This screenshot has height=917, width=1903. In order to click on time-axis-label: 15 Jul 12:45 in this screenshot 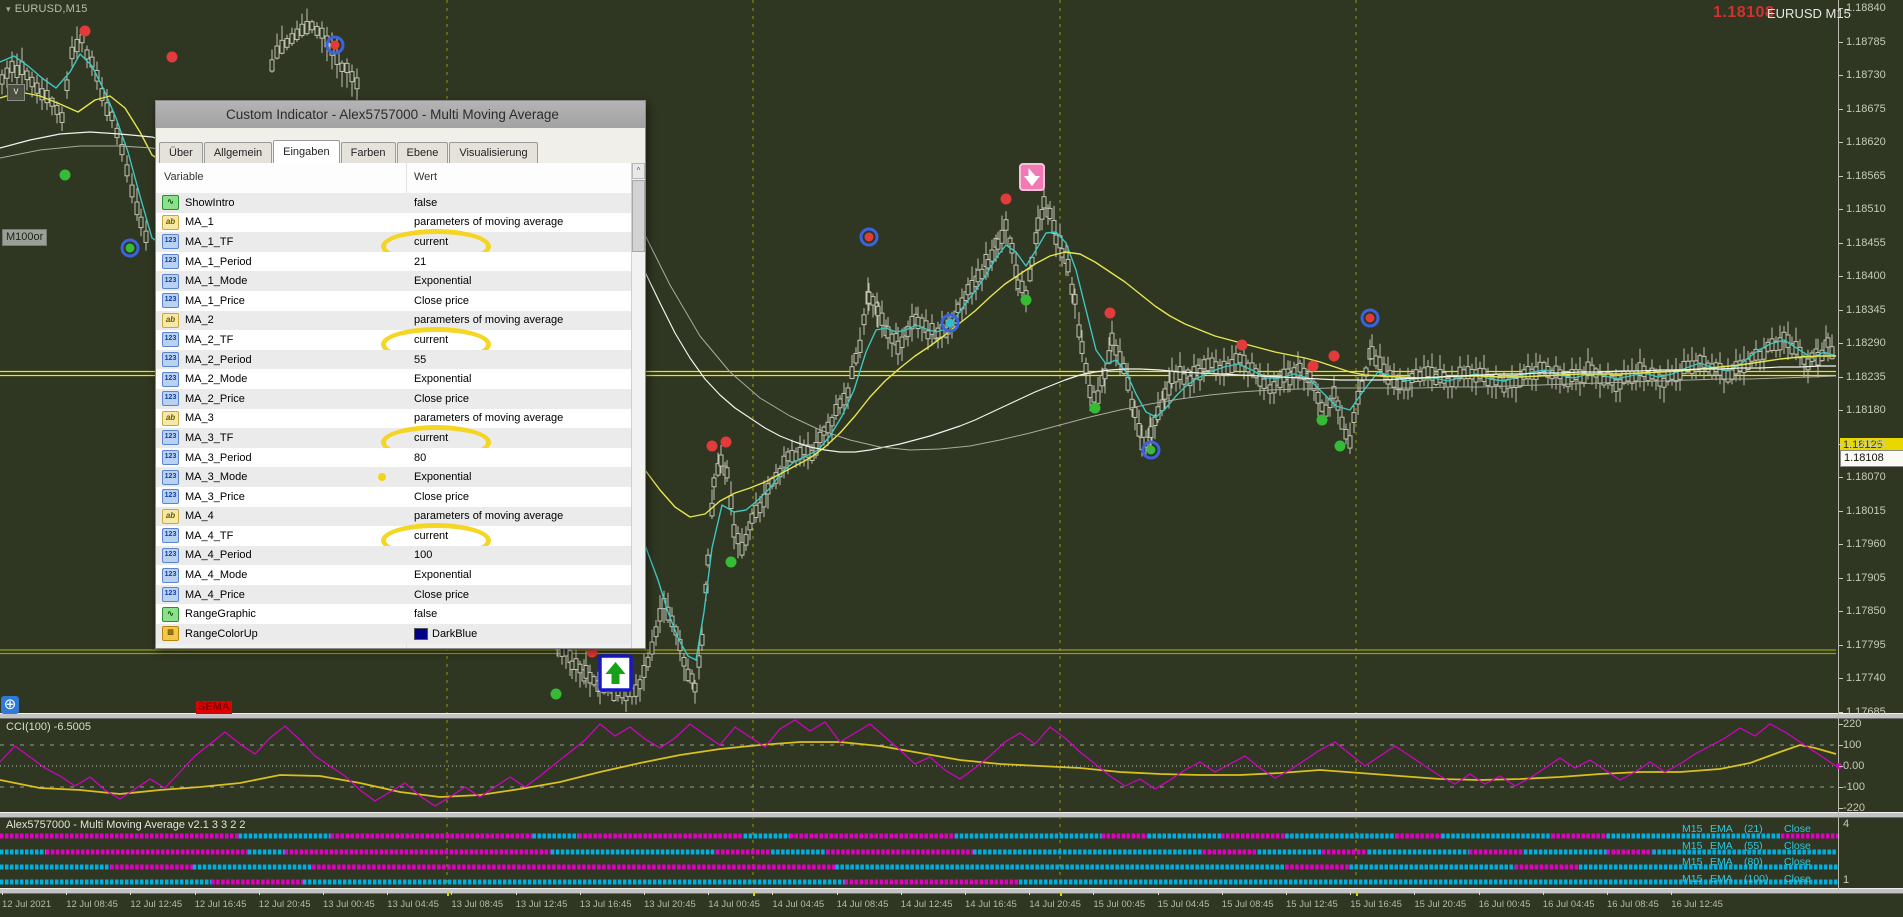, I will do `click(1312, 904)`.